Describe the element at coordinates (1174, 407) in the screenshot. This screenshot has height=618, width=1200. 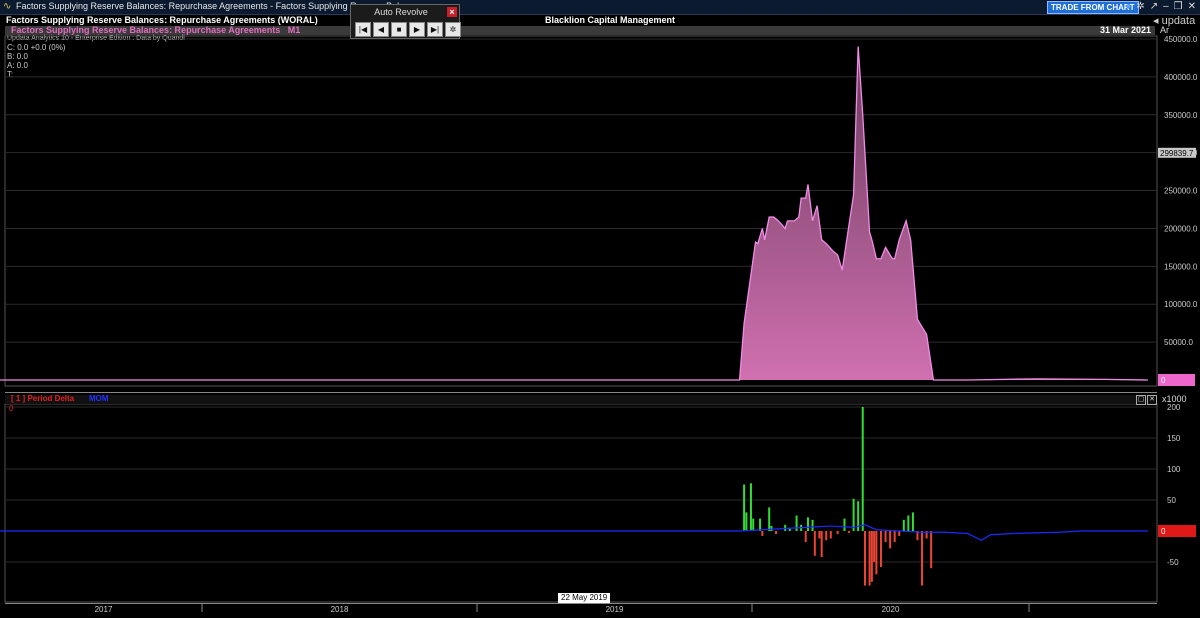
I see `value-tick-label: 200` at that location.